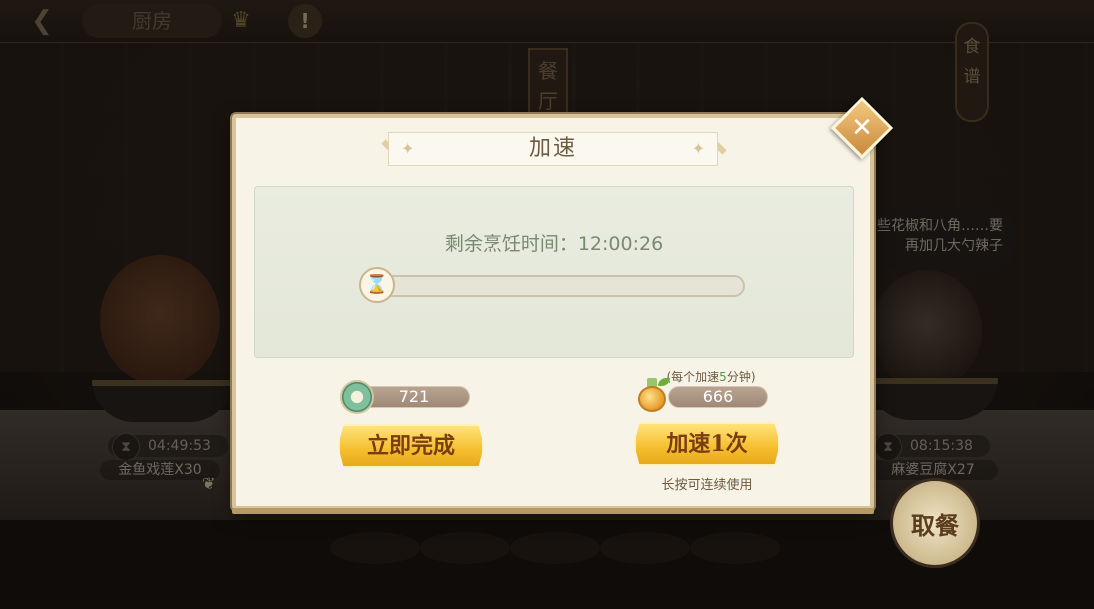 Image resolution: width=1094 pixels, height=609 pixels. What do you see at coordinates (718, 397) in the screenshot?
I see `potion-count: 666` at bounding box center [718, 397].